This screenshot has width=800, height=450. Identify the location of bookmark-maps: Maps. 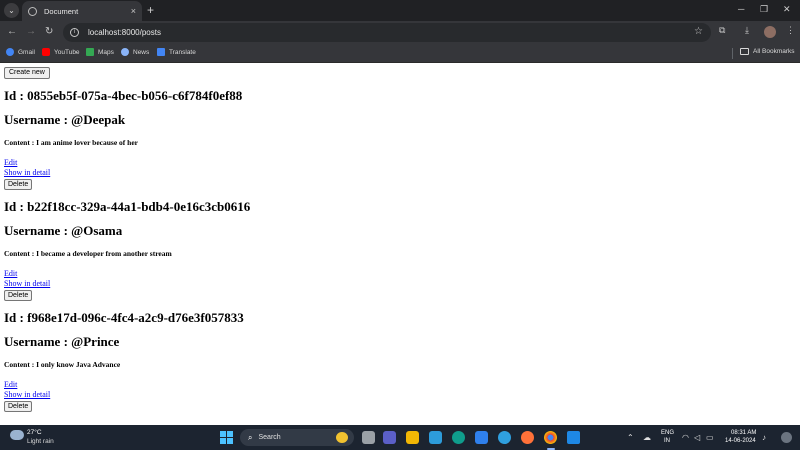
(100, 52).